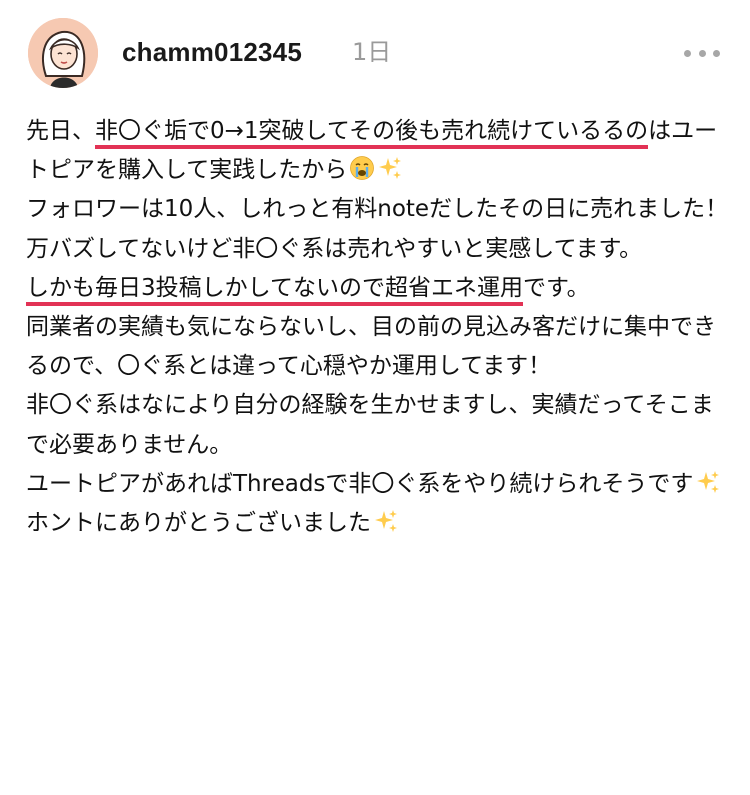 This screenshot has width=750, height=795. I want to click on highlighted-text-tail: るの, so click(625, 133).